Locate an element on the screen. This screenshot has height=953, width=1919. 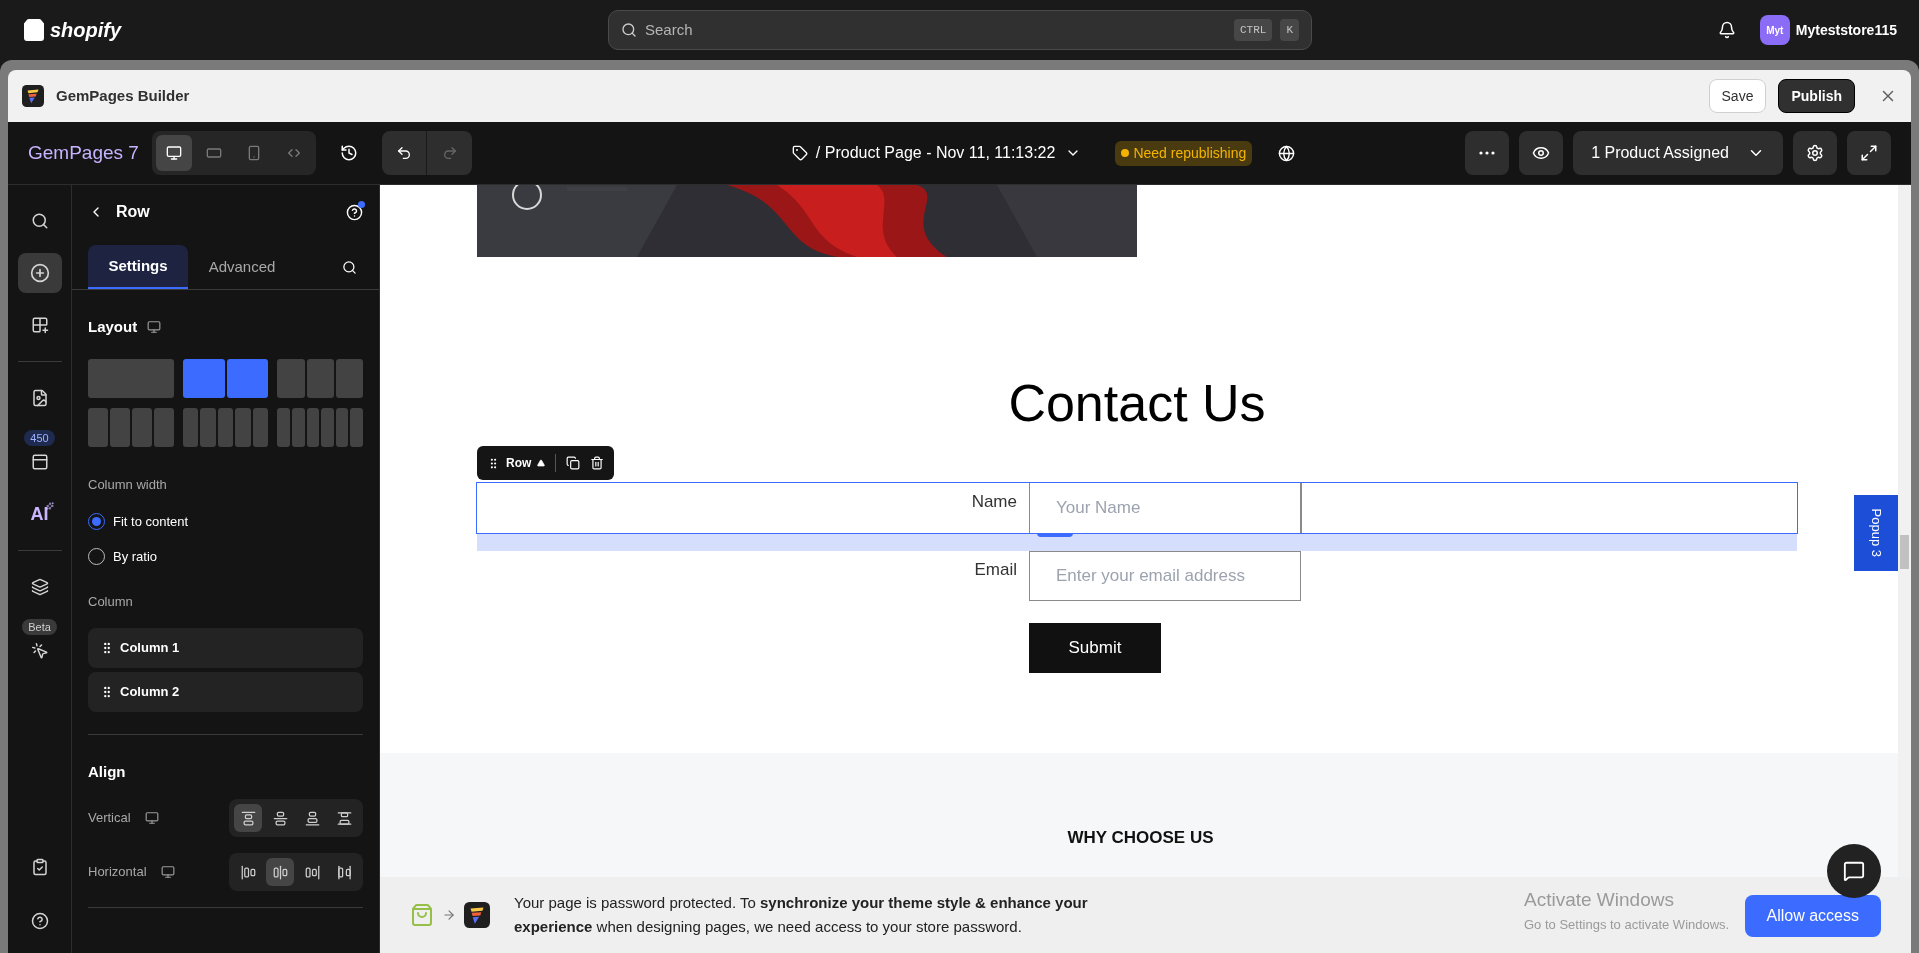
search-input: Search is located at coordinates (935, 30).